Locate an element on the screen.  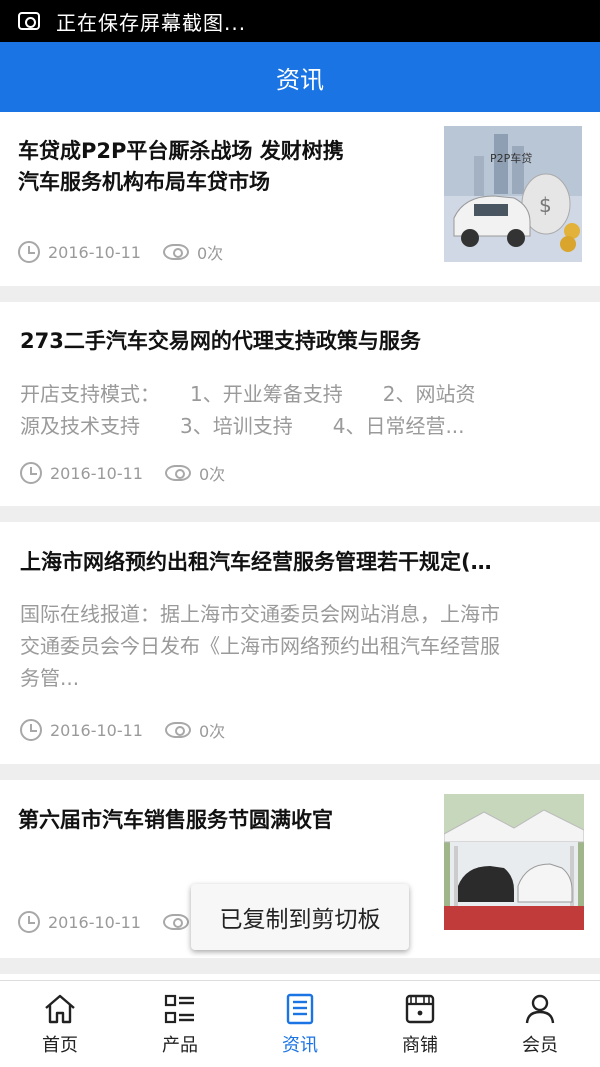
tab-label: 商铺 is located at coordinates (420, 1045).